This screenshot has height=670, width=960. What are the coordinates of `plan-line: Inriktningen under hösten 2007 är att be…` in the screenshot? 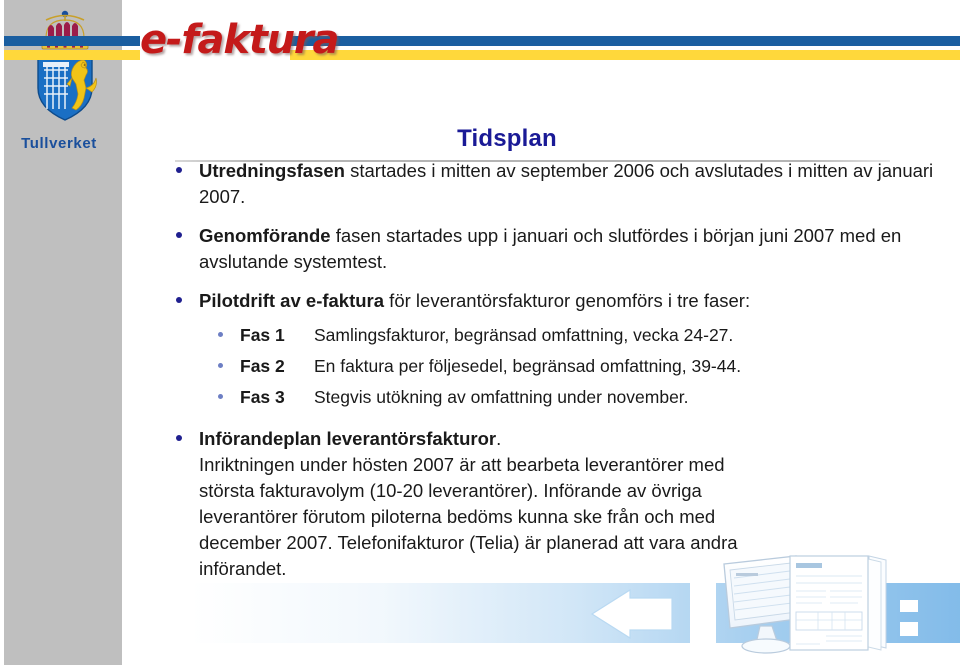 It's located at (462, 464).